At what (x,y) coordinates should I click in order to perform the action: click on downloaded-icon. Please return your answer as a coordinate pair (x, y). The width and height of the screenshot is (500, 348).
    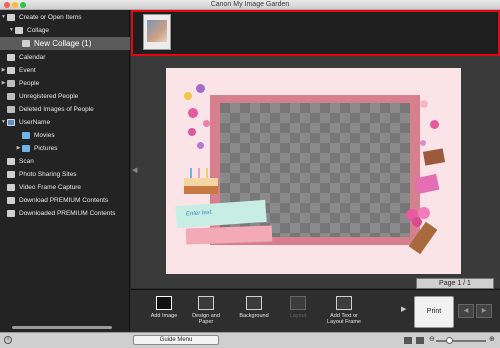
    Looking at the image, I should click on (11, 213).